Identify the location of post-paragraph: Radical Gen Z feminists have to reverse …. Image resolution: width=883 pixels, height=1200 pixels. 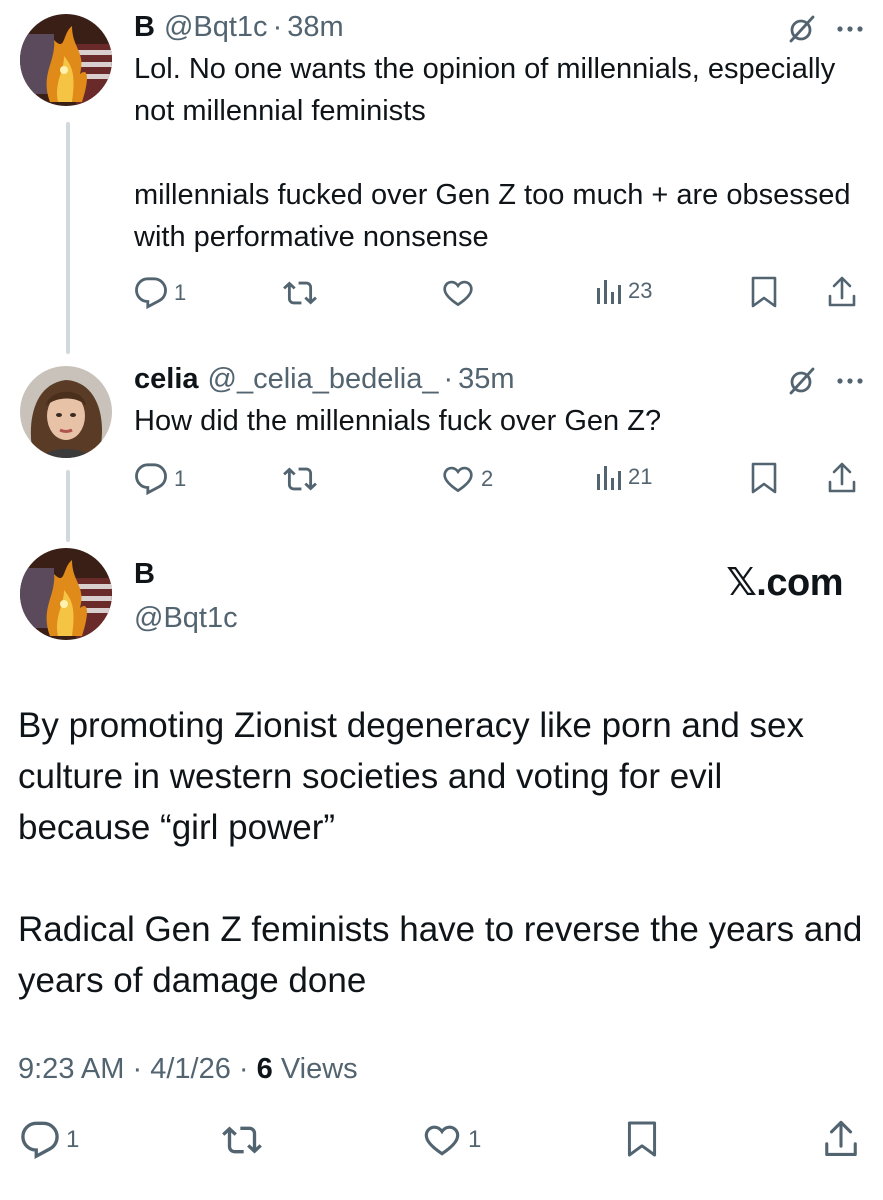
(440, 955).